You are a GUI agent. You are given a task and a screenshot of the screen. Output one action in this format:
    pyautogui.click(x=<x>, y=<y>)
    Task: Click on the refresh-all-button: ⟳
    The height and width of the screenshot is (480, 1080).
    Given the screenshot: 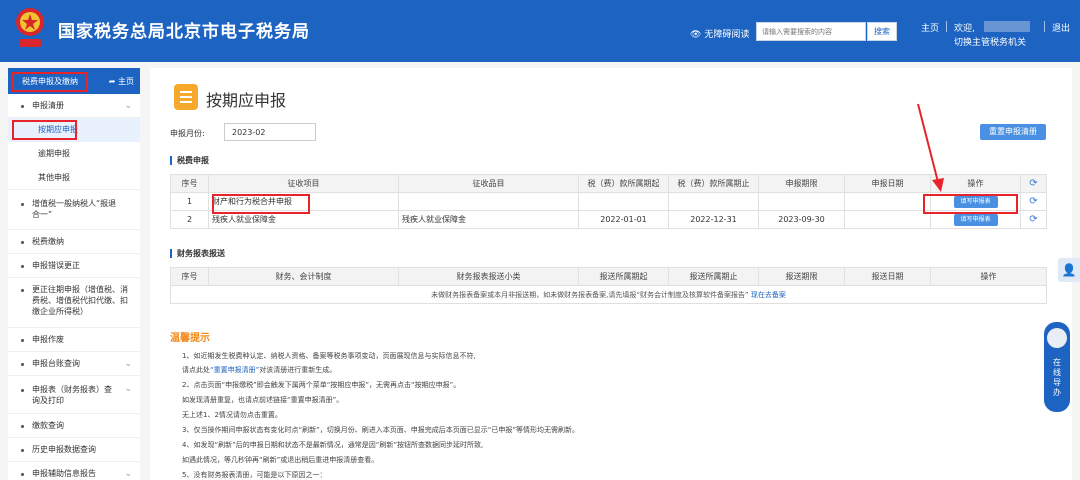 What is the action you would take?
    pyautogui.click(x=1033, y=183)
    